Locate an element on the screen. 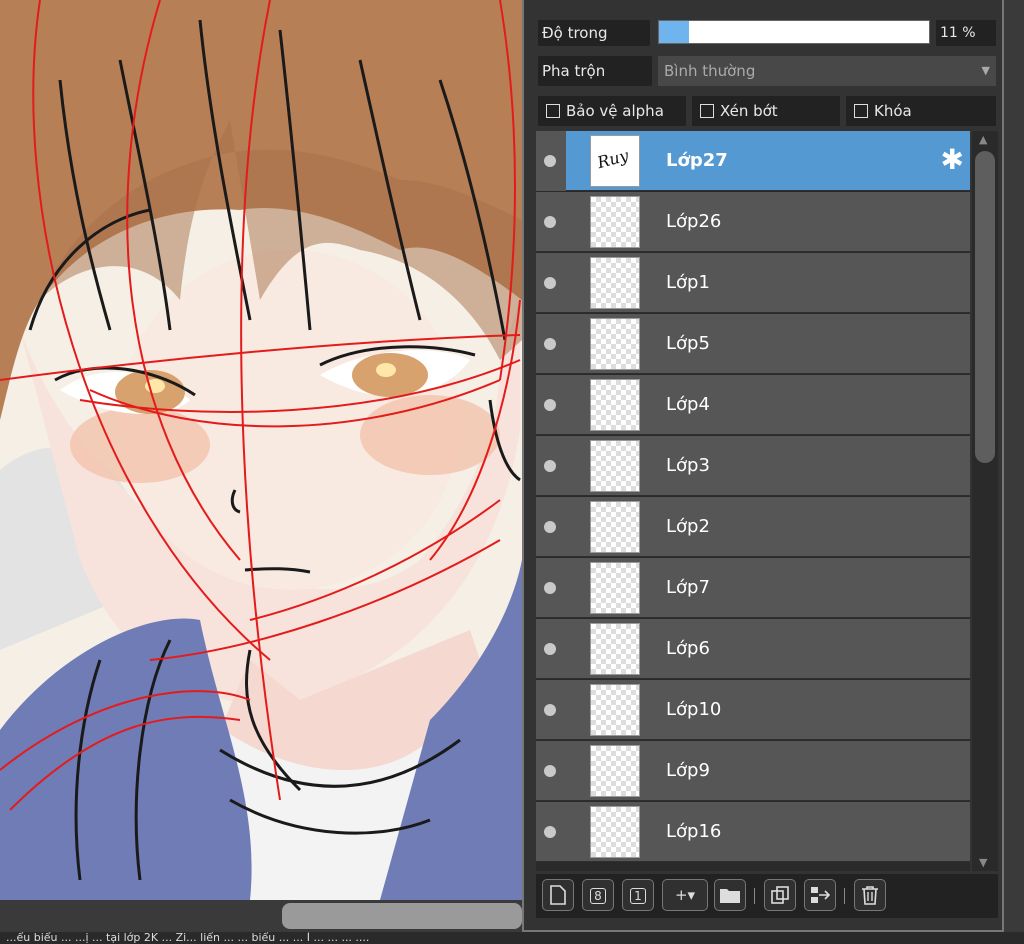 The image size is (1024, 944). protect-alpha-label: Bảo vệ alpha is located at coordinates (615, 111).